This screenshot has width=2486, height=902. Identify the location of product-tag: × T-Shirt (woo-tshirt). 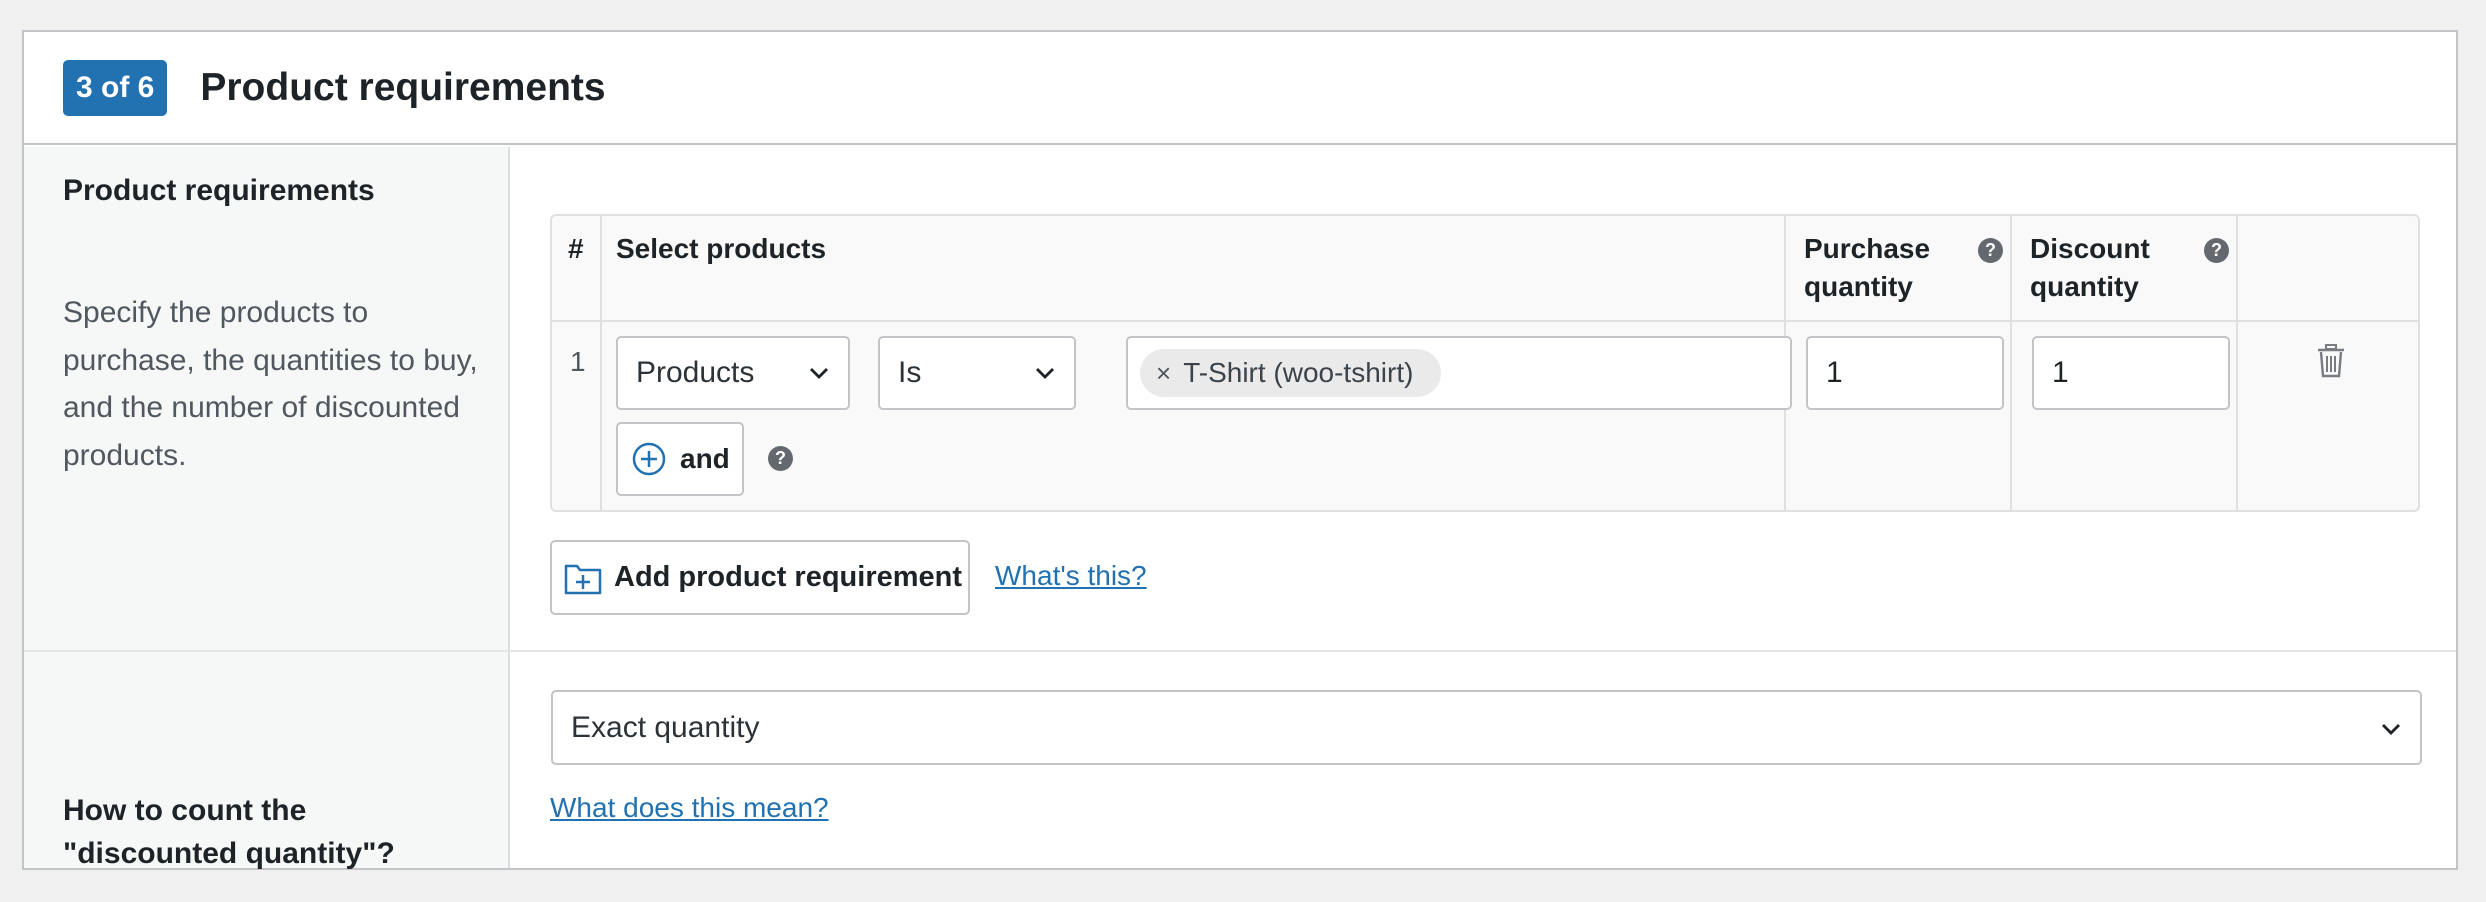
(1291, 373).